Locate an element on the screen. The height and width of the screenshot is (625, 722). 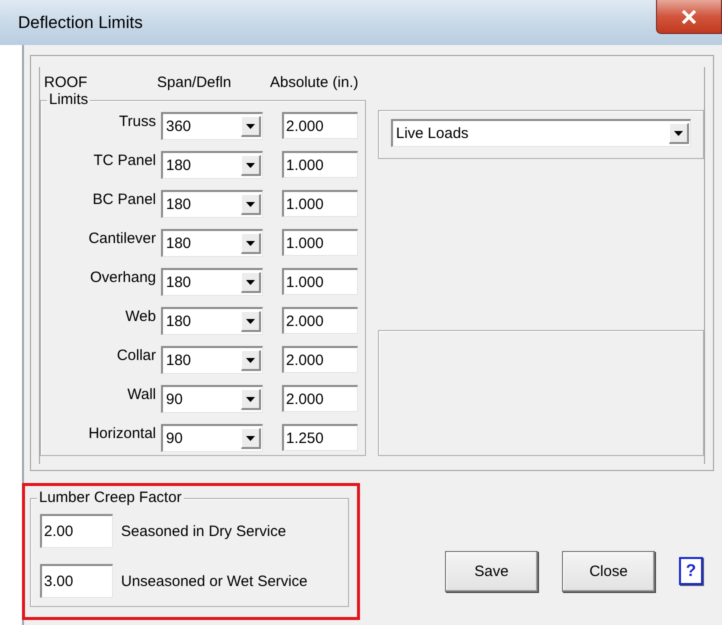
load-type-dropdown: Live Loads is located at coordinates (541, 133).